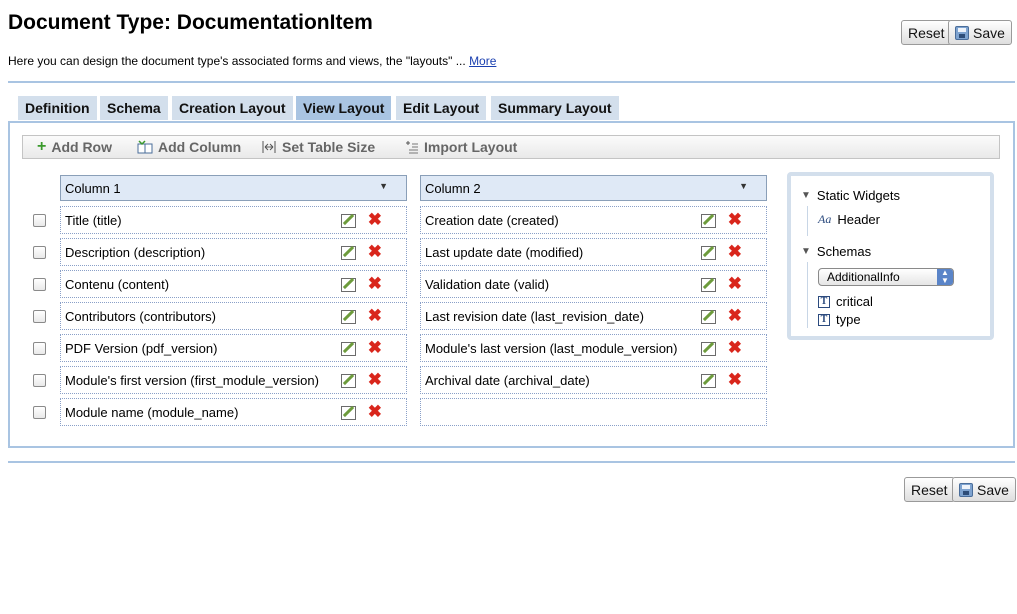 This screenshot has width=1017, height=614. What do you see at coordinates (200, 147) in the screenshot?
I see `add-column-label: Add Column` at bounding box center [200, 147].